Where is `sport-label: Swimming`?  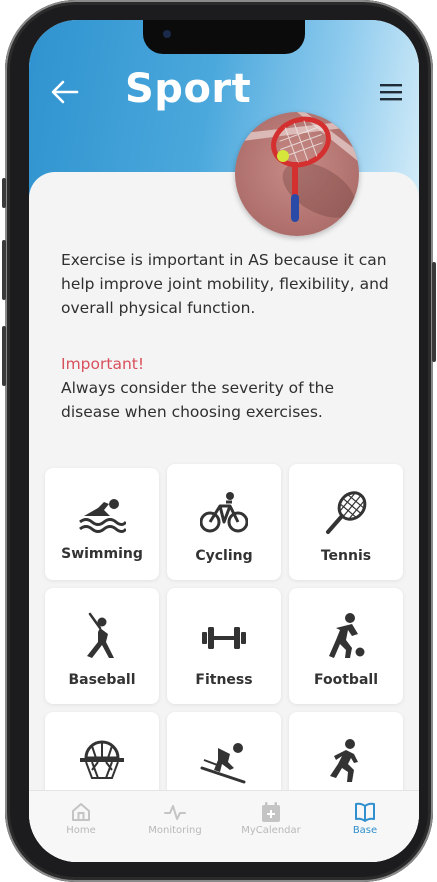 sport-label: Swimming is located at coordinates (102, 554).